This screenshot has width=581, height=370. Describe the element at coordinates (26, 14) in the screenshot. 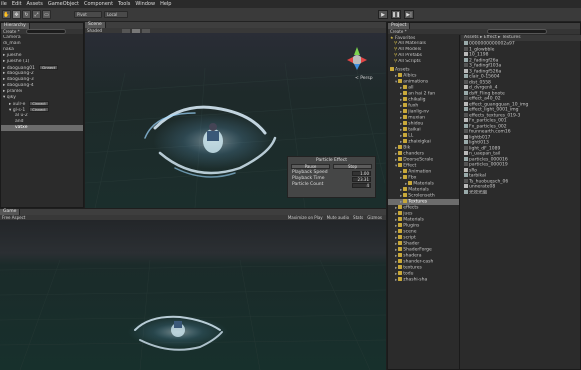

I see `rotate-tool-button: ↻` at that location.